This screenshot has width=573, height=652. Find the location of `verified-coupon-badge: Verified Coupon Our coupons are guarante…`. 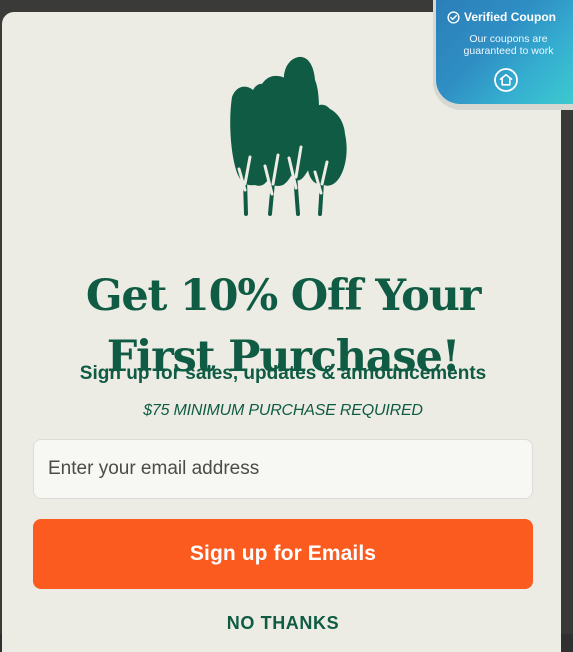

verified-coupon-badge: Verified Coupon Our coupons are guarante… is located at coordinates (503, 55).